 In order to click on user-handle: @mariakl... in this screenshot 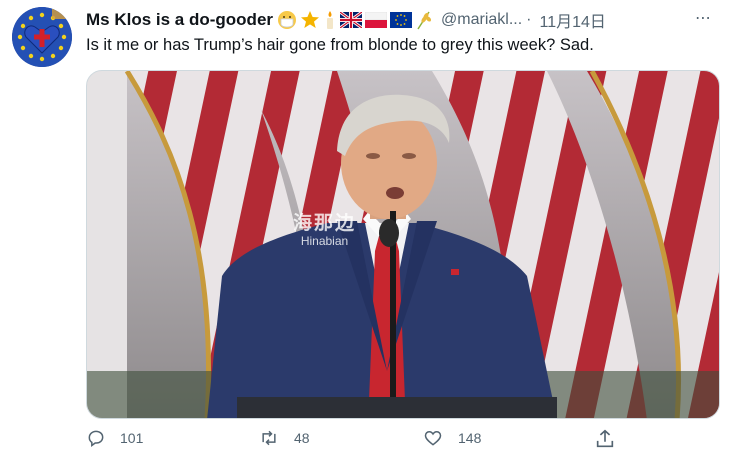, I will do `click(481, 20)`.